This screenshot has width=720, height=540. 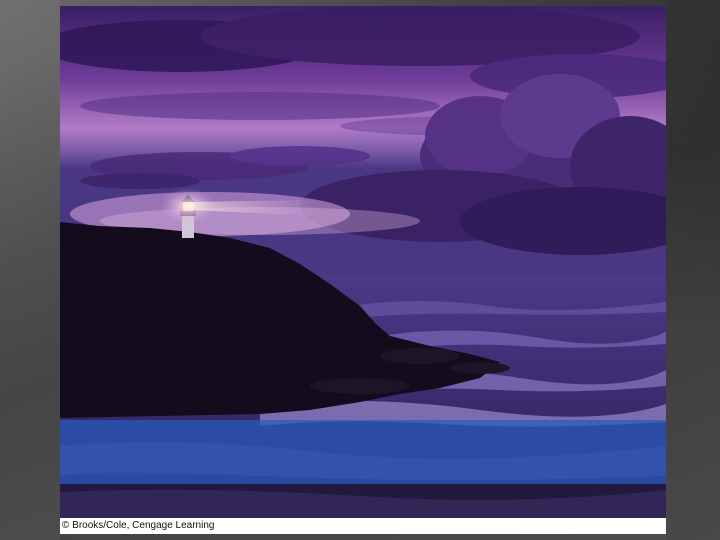 What do you see at coordinates (363, 526) in the screenshot?
I see `credit-strip: © Brooks/Cole, Cengage Learning` at bounding box center [363, 526].